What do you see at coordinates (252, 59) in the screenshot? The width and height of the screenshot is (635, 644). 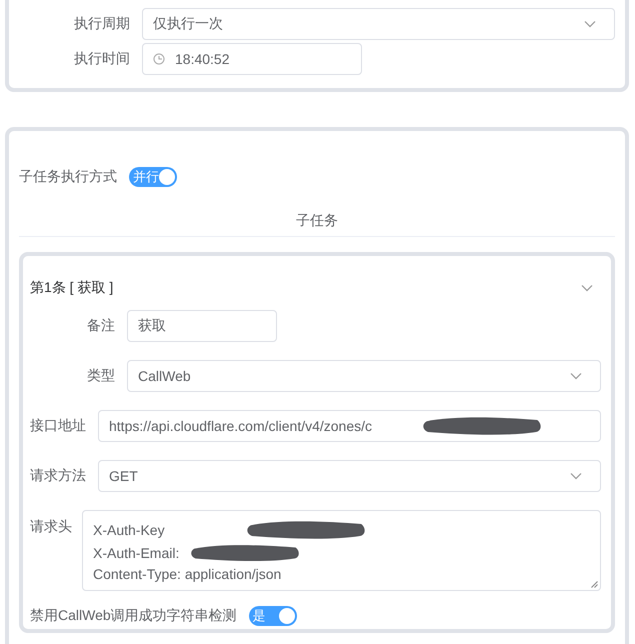 I see `time-field: 18:40:52` at bounding box center [252, 59].